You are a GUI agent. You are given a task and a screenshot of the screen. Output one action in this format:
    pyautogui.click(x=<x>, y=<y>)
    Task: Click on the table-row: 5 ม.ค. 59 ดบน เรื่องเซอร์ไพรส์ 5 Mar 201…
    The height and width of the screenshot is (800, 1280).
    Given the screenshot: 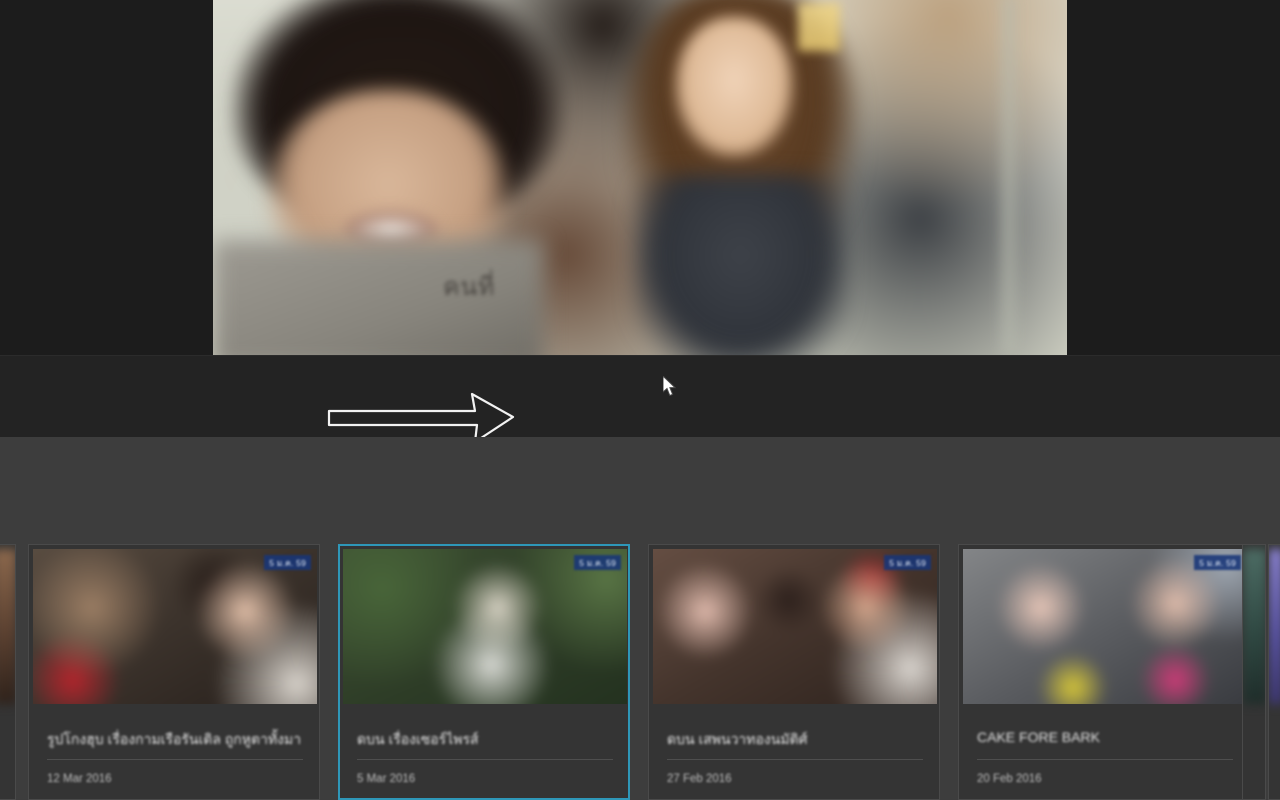 What is the action you would take?
    pyautogui.click(x=484, y=672)
    